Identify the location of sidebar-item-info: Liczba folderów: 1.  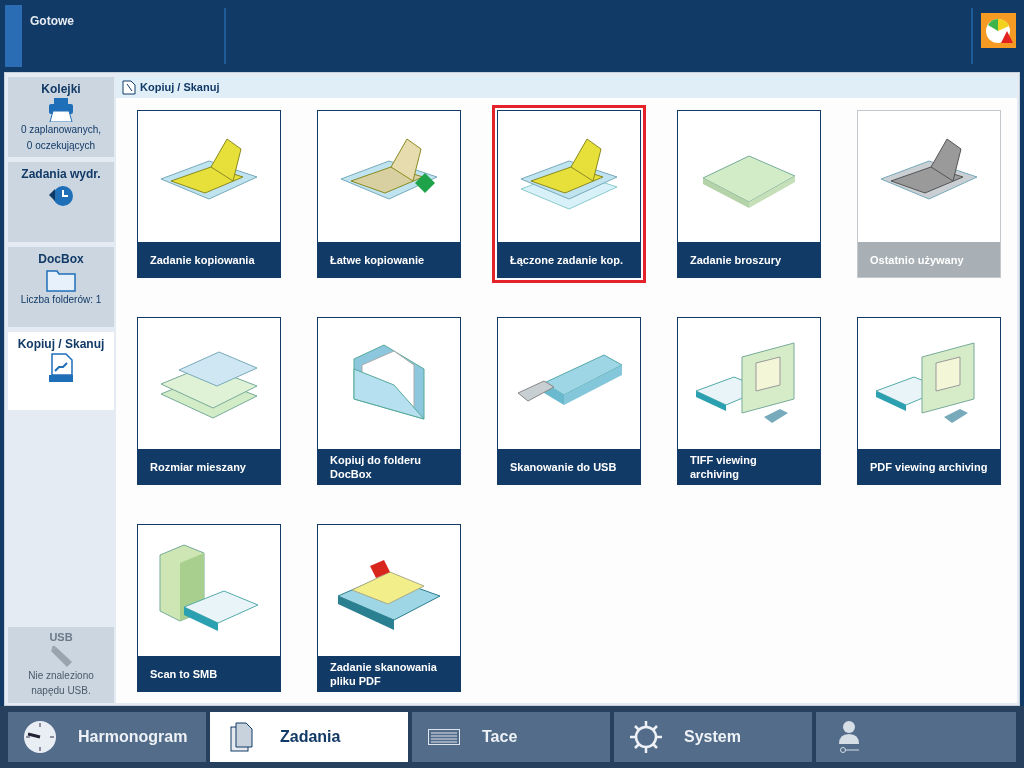
(61, 300).